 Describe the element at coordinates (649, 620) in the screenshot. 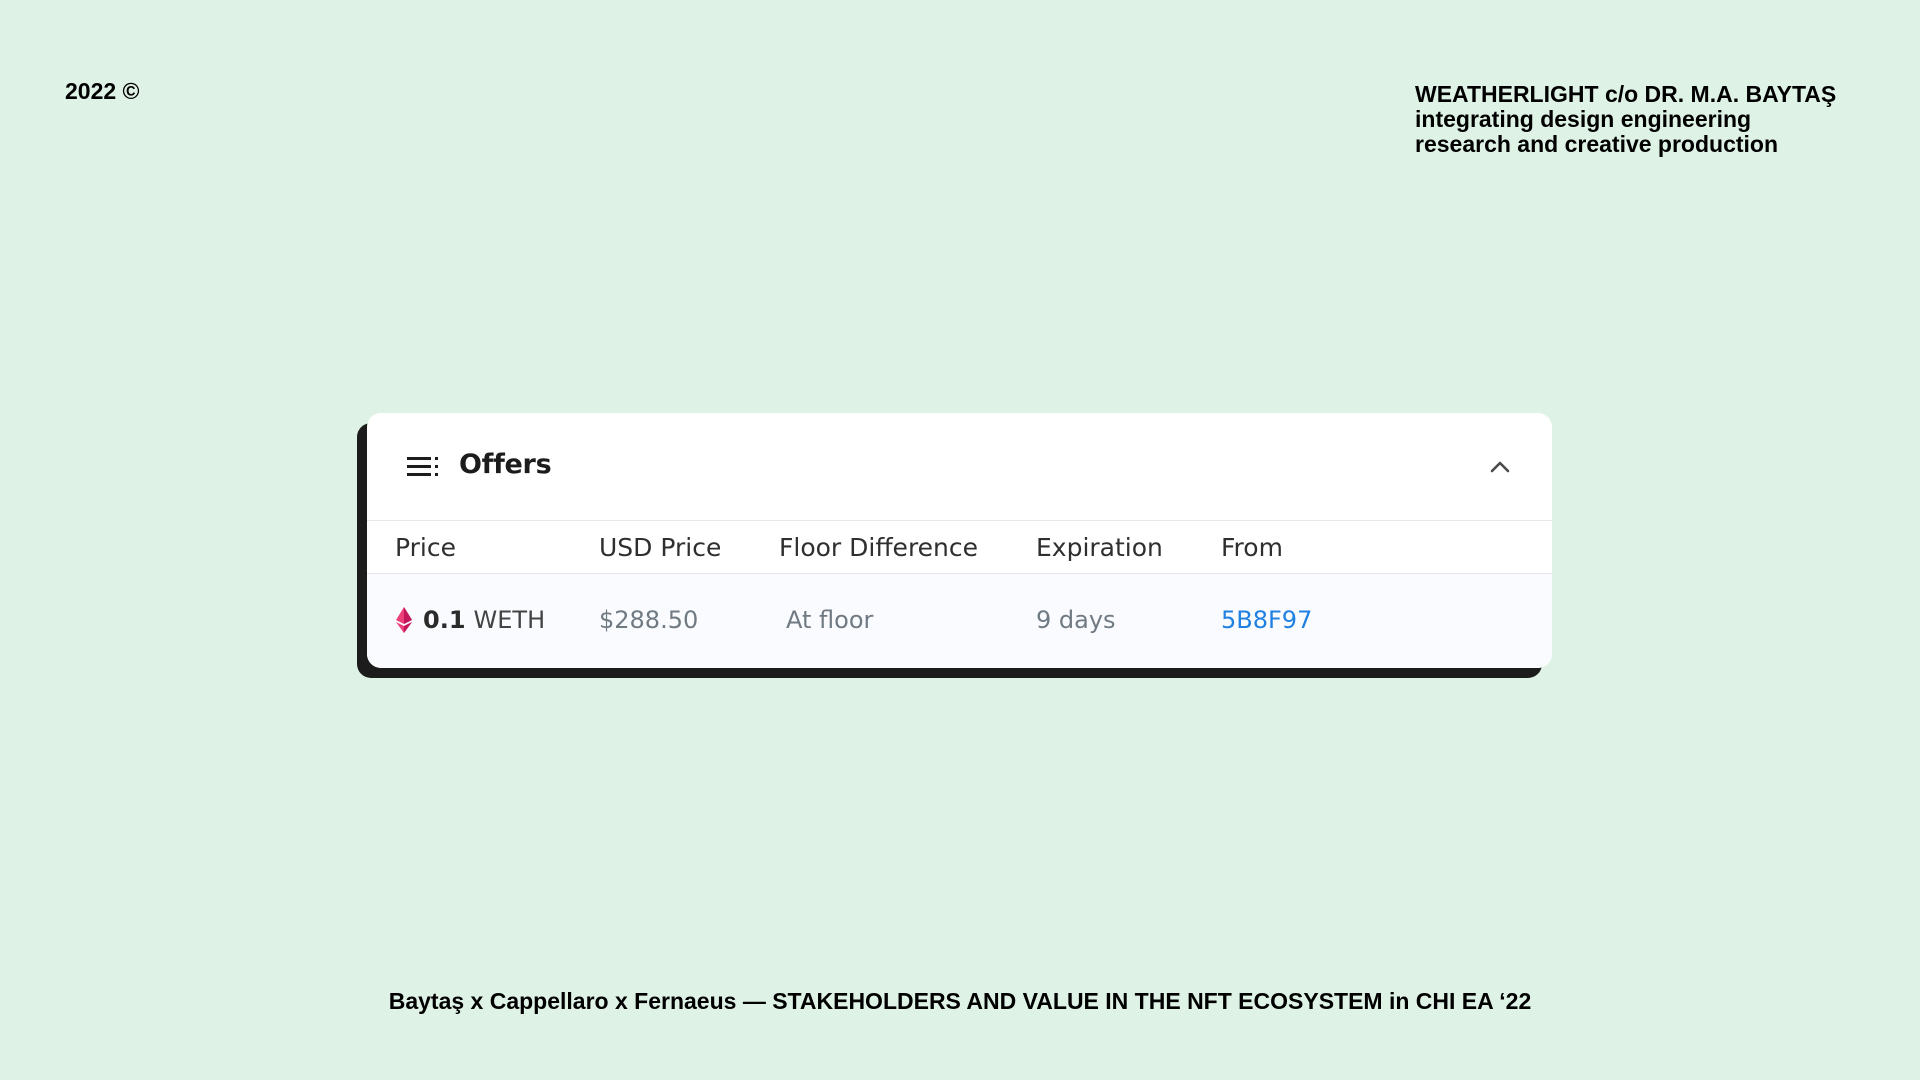

I see `usd-price-value: $288.50` at that location.